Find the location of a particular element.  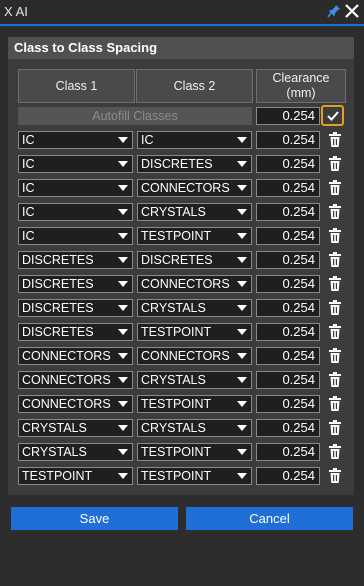

pin-icon is located at coordinates (334, 11).